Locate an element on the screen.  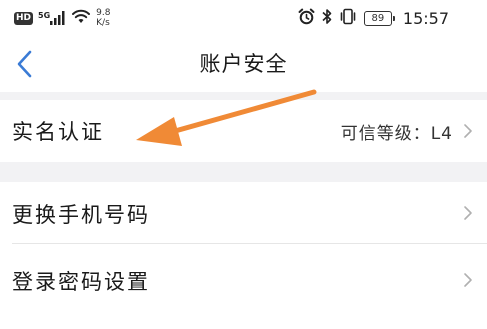
change-phone-number-label: 更换手机号码 is located at coordinates (81, 215).